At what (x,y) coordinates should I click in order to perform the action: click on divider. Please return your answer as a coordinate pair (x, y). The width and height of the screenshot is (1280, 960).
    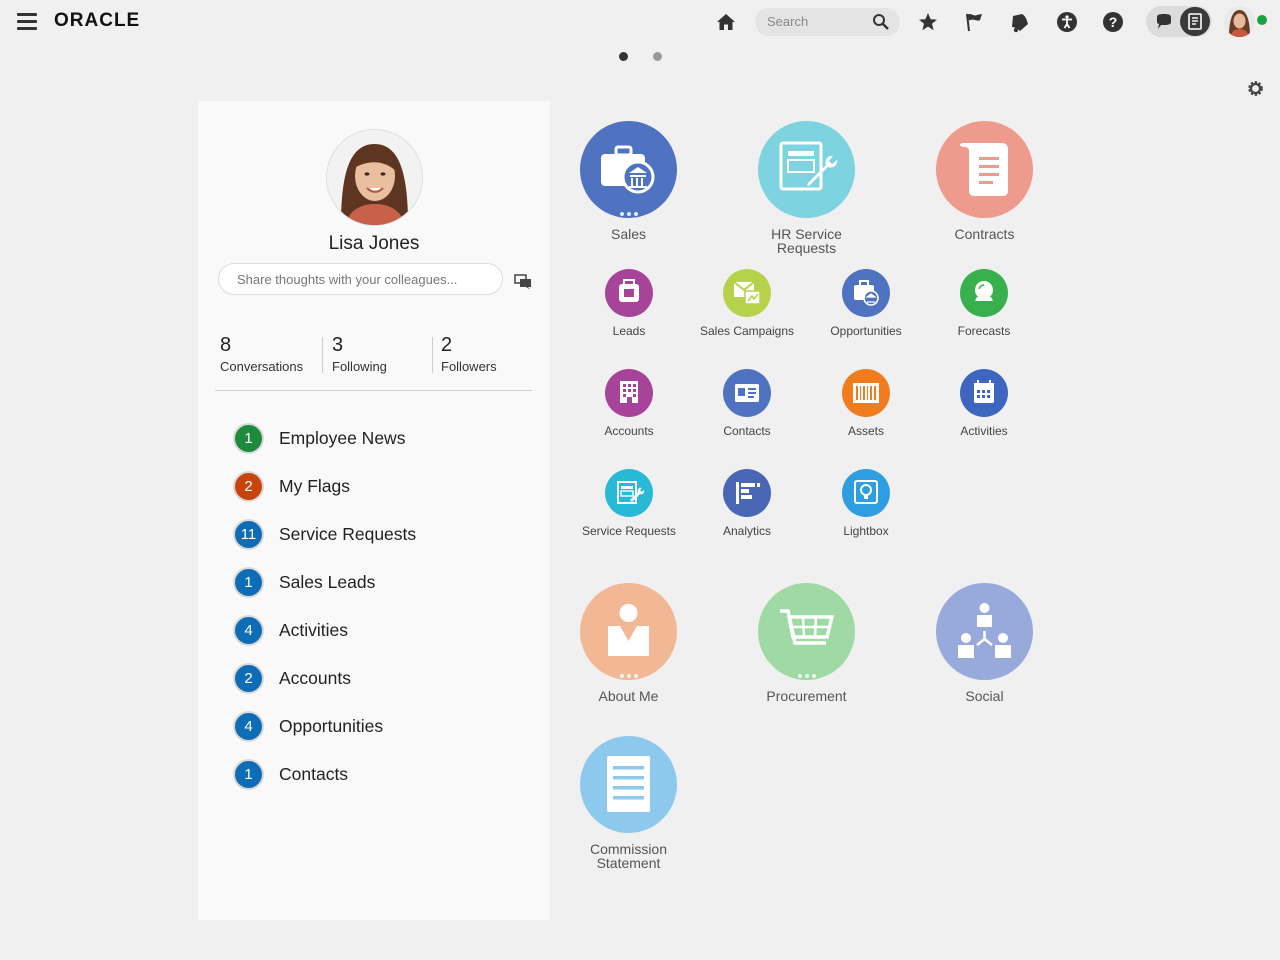
    Looking at the image, I should click on (373, 390).